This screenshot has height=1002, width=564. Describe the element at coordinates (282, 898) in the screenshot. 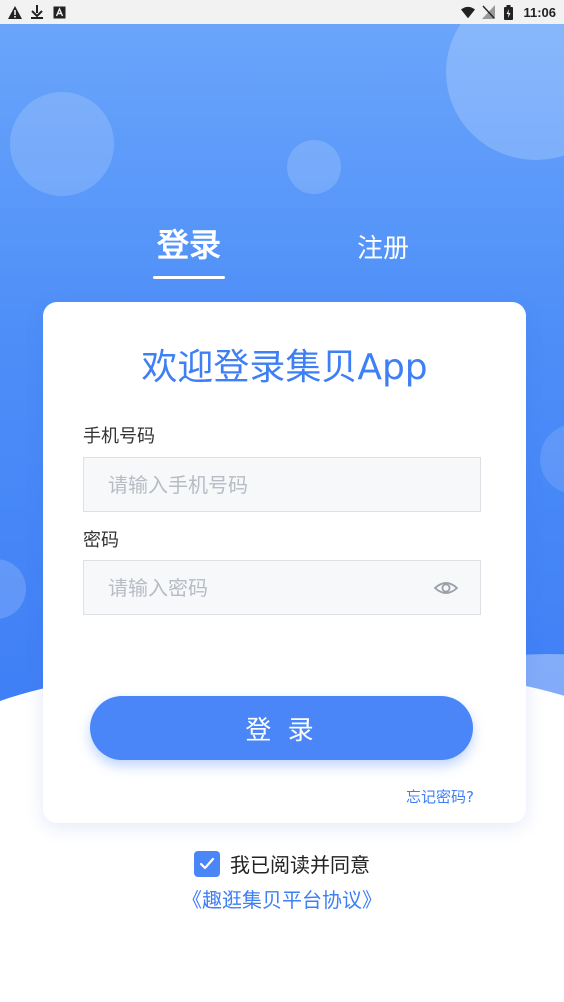

I see `protocol-link: 《趣逛集贝平台协议》` at that location.